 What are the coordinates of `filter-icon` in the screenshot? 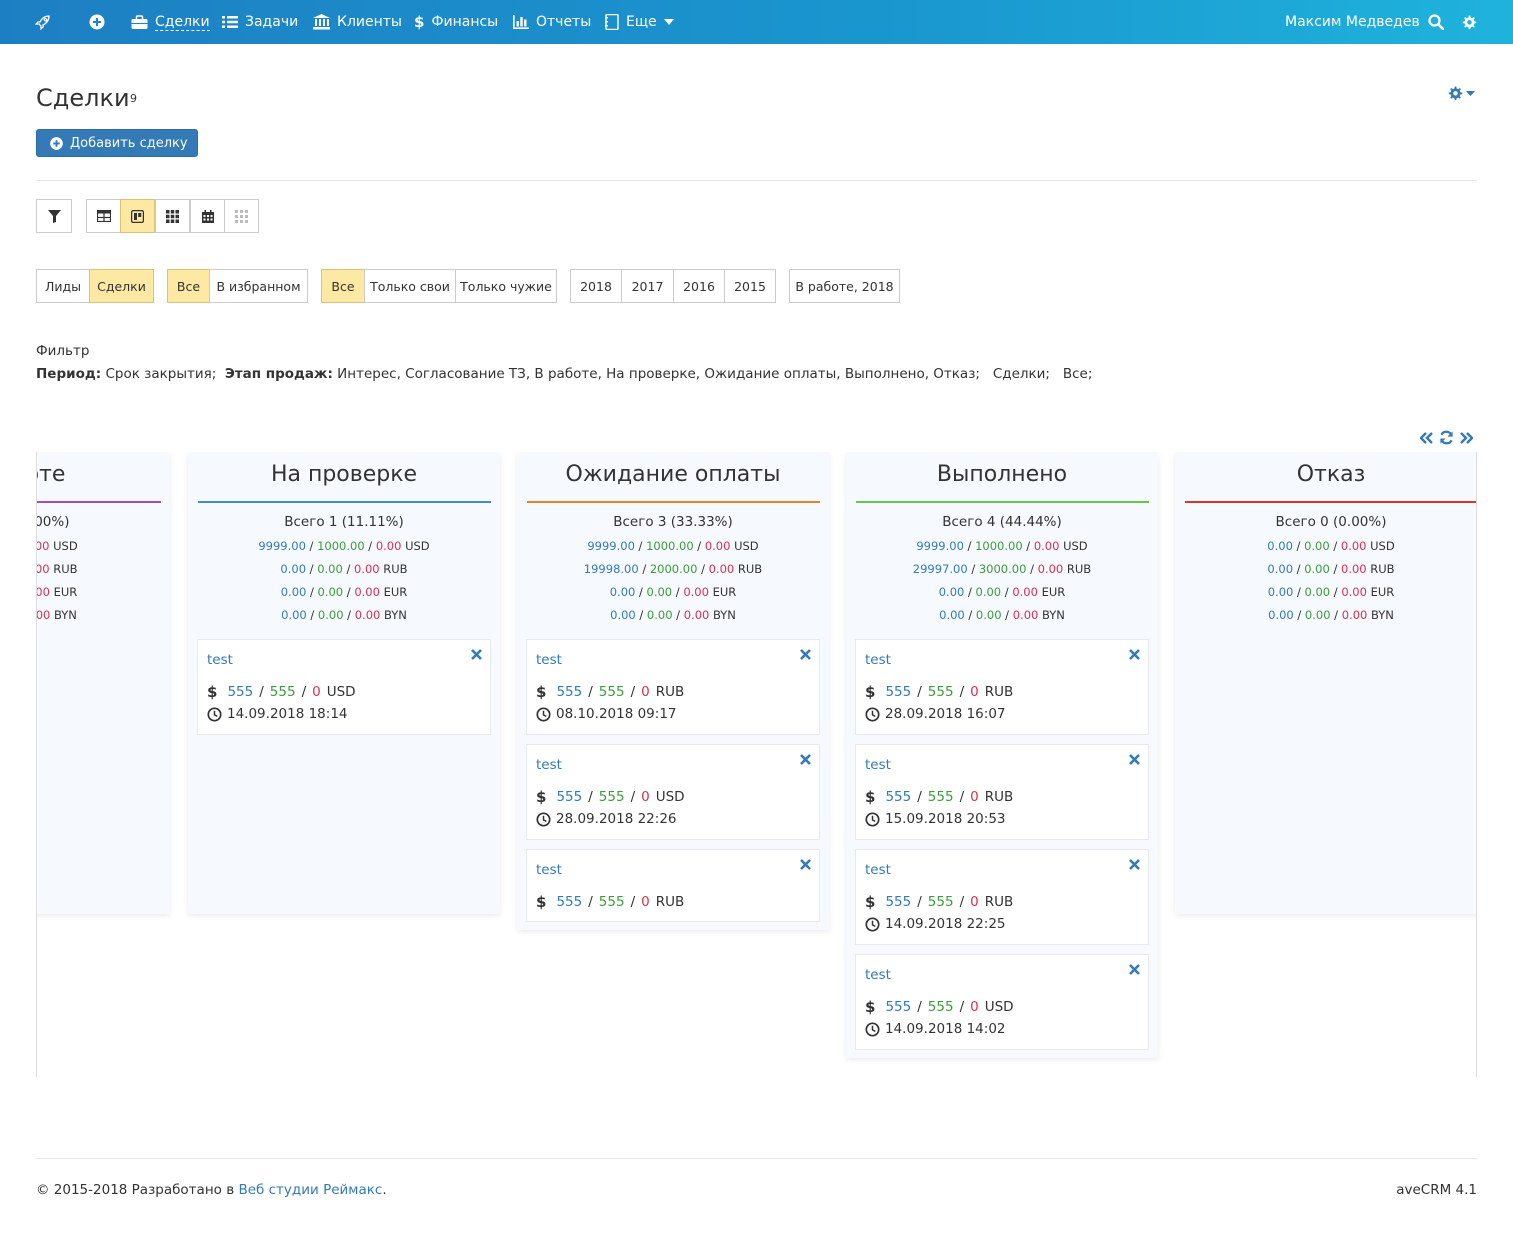 It's located at (54, 216).